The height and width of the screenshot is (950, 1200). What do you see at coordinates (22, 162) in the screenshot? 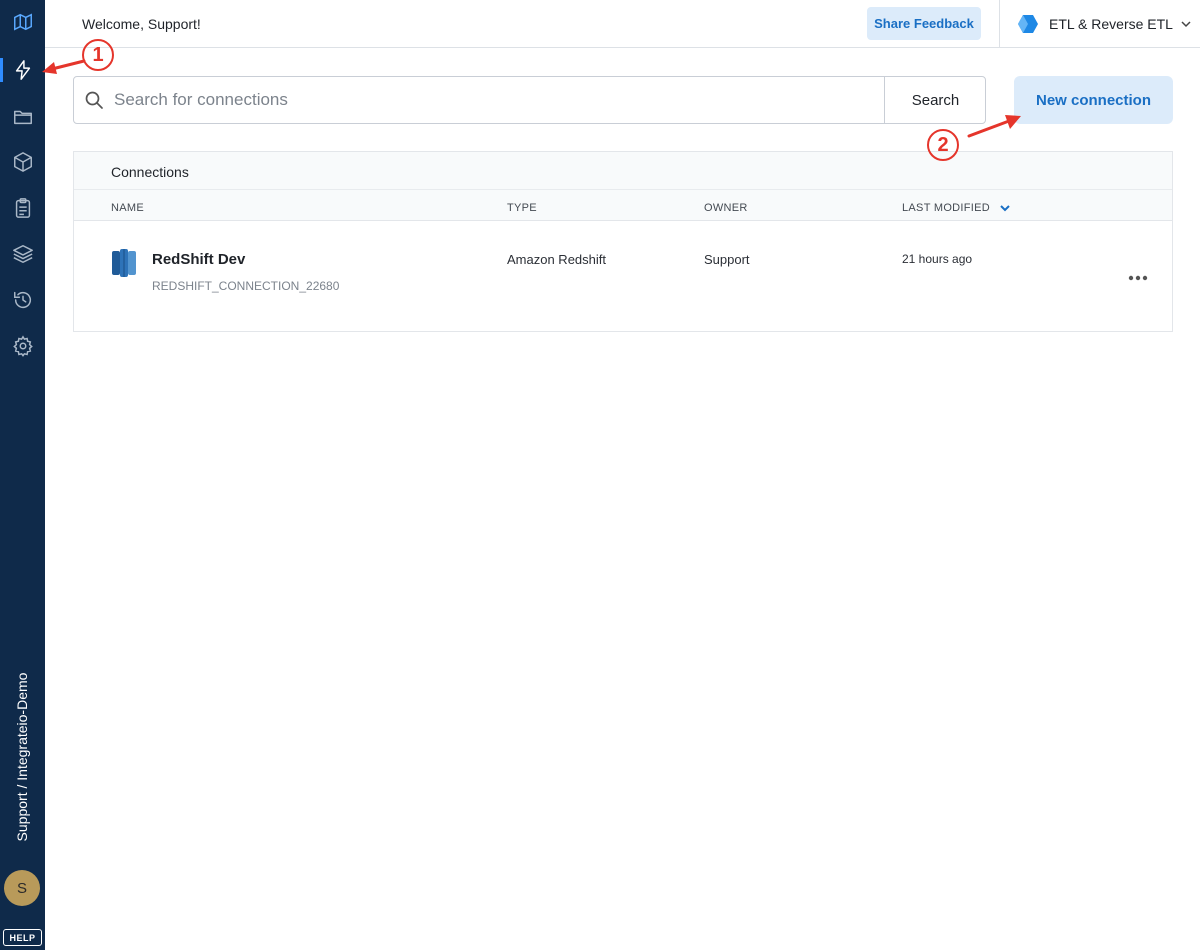
I see `package-icon` at bounding box center [22, 162].